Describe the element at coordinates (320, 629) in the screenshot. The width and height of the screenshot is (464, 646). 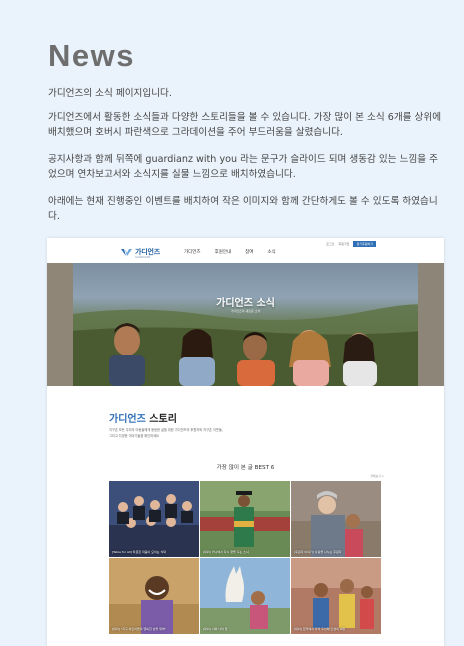
I see `card-caption: [대외] 한국에서 자라 두번째 인생의 씨앗` at that location.